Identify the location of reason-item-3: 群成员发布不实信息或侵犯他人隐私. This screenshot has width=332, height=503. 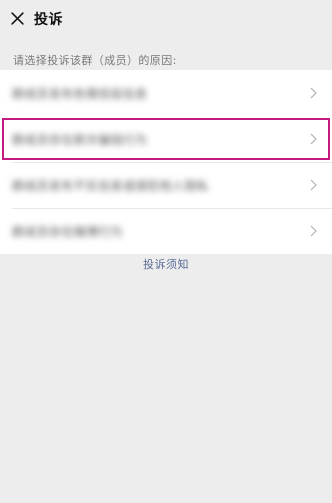
(166, 185).